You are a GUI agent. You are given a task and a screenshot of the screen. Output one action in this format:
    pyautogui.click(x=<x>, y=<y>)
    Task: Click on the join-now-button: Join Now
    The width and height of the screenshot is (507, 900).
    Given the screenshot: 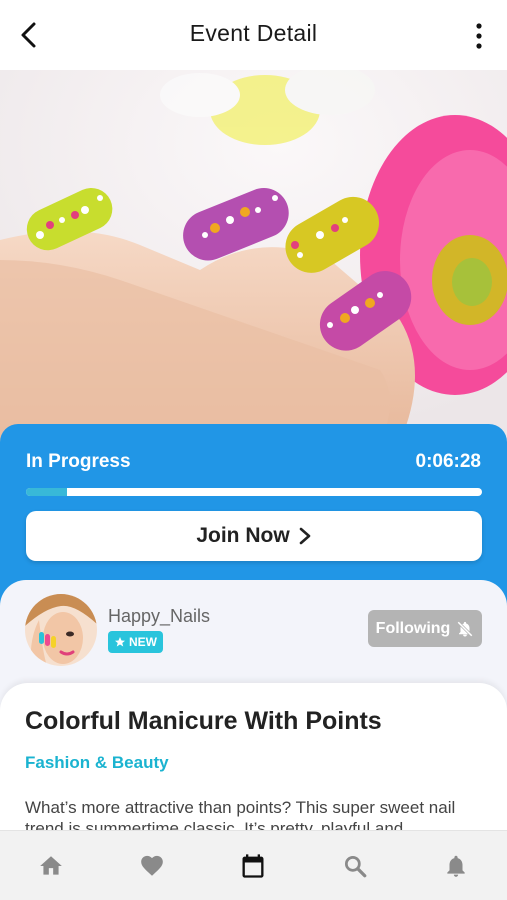 What is the action you would take?
    pyautogui.click(x=254, y=536)
    